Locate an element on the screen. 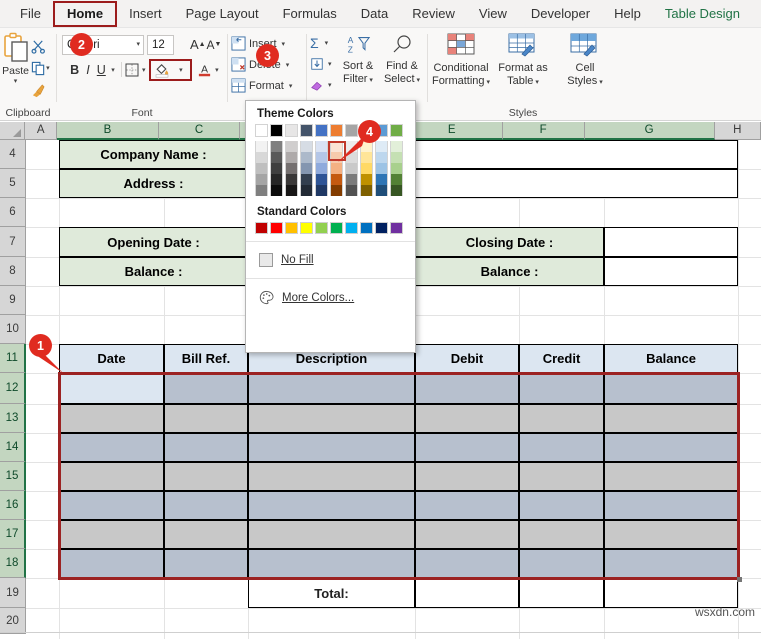 This screenshot has height=639, width=761. column-header-F: F is located at coordinates (543, 131).